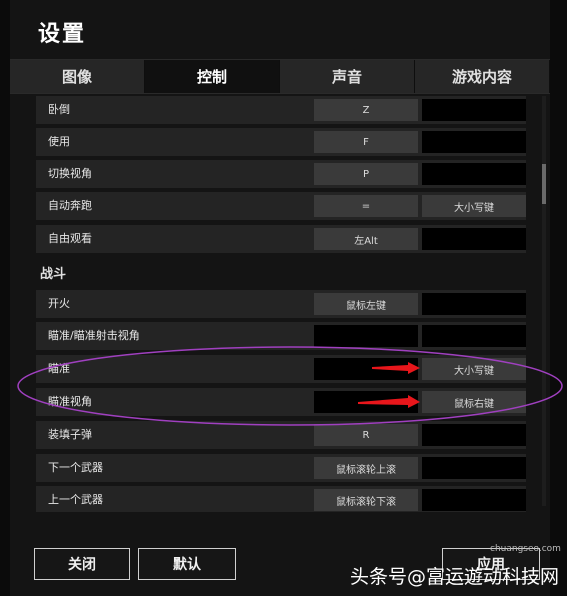 The width and height of the screenshot is (567, 596). Describe the element at coordinates (366, 206) in the screenshot. I see `primary-key-slot: =` at that location.